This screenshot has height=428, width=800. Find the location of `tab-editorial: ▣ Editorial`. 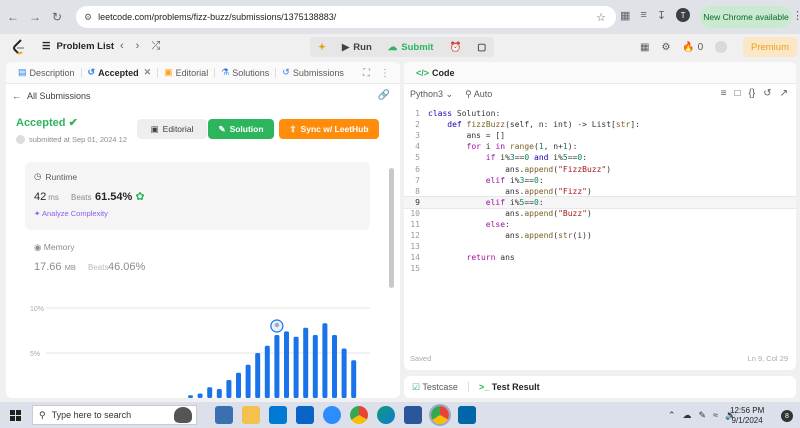

tab-editorial: ▣ Editorial is located at coordinates (186, 72).